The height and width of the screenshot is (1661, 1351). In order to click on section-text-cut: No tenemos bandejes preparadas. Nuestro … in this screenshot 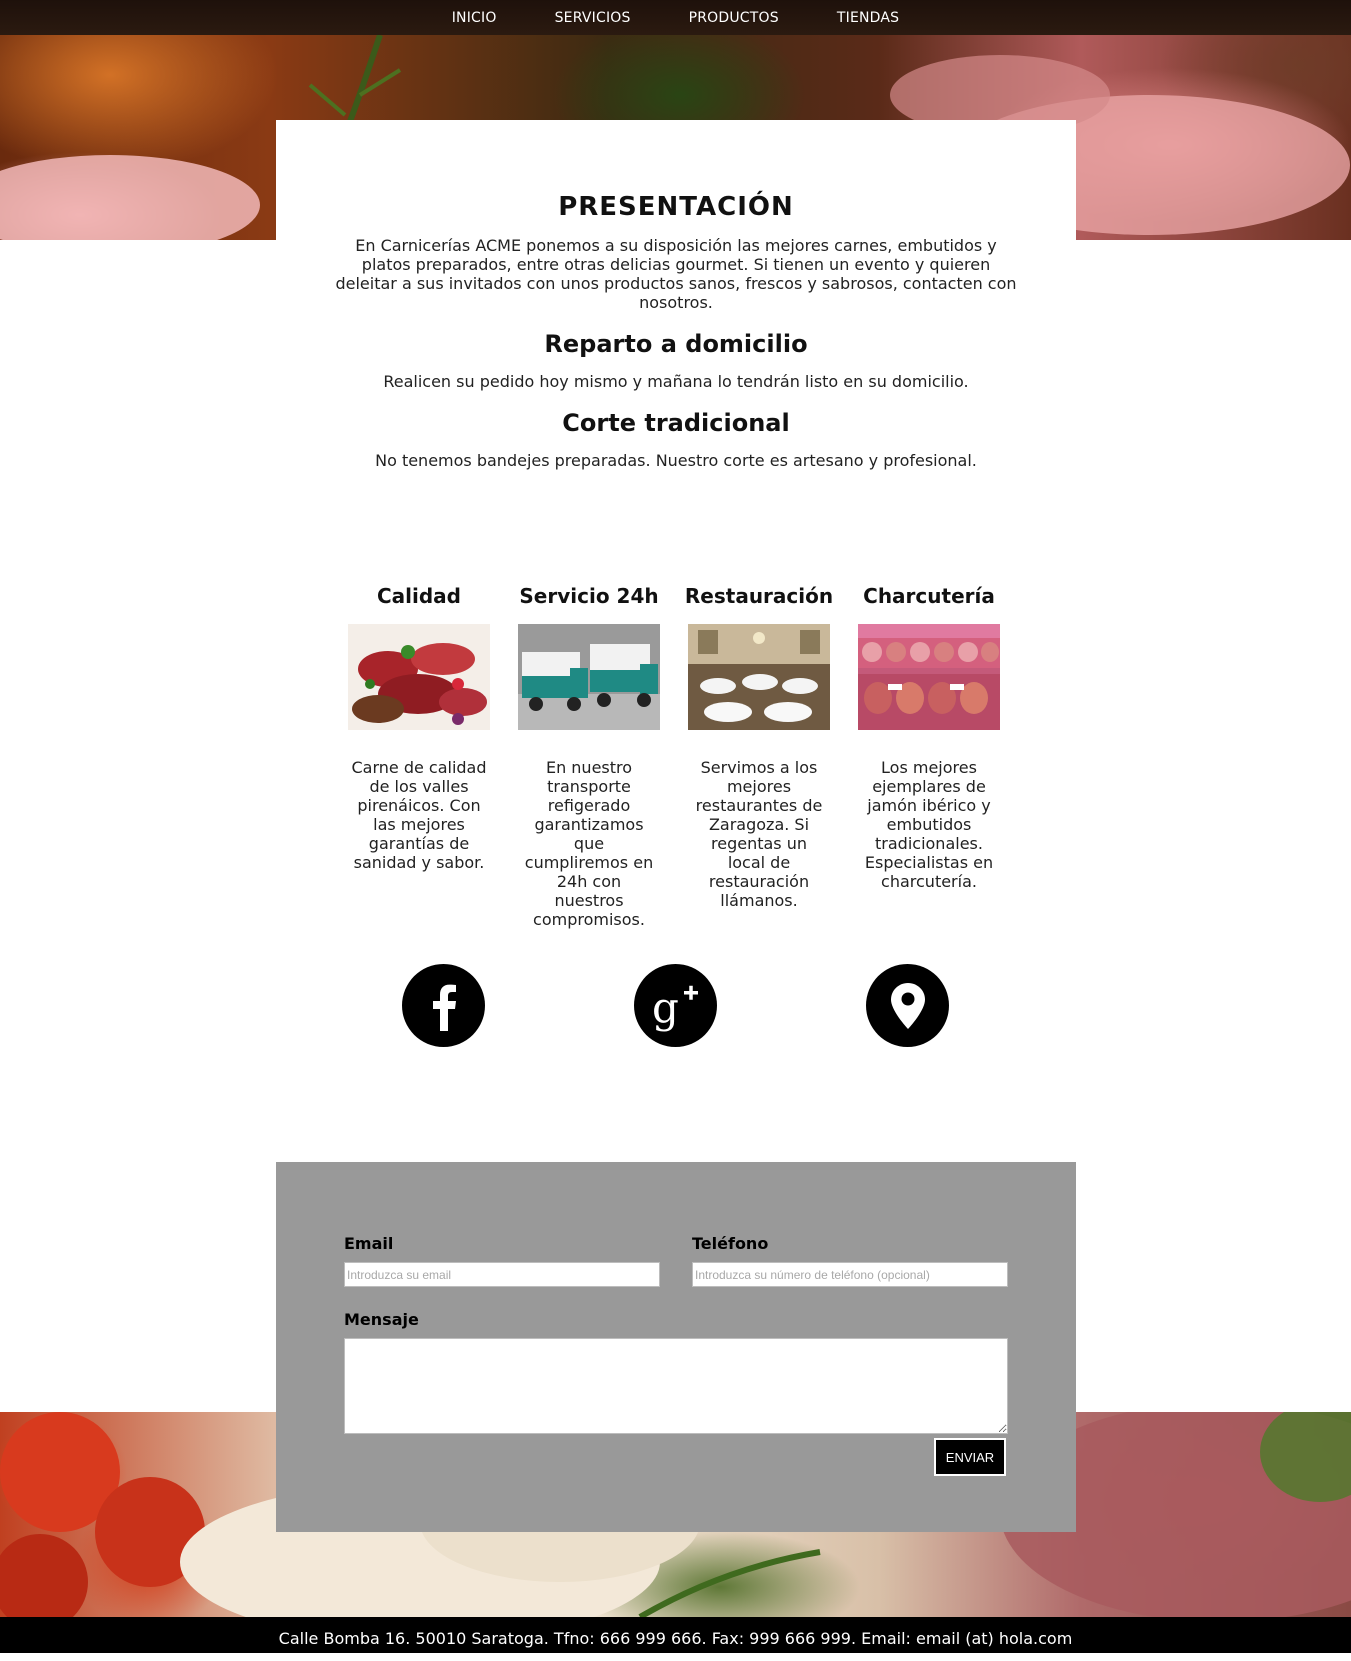, I will do `click(676, 460)`.